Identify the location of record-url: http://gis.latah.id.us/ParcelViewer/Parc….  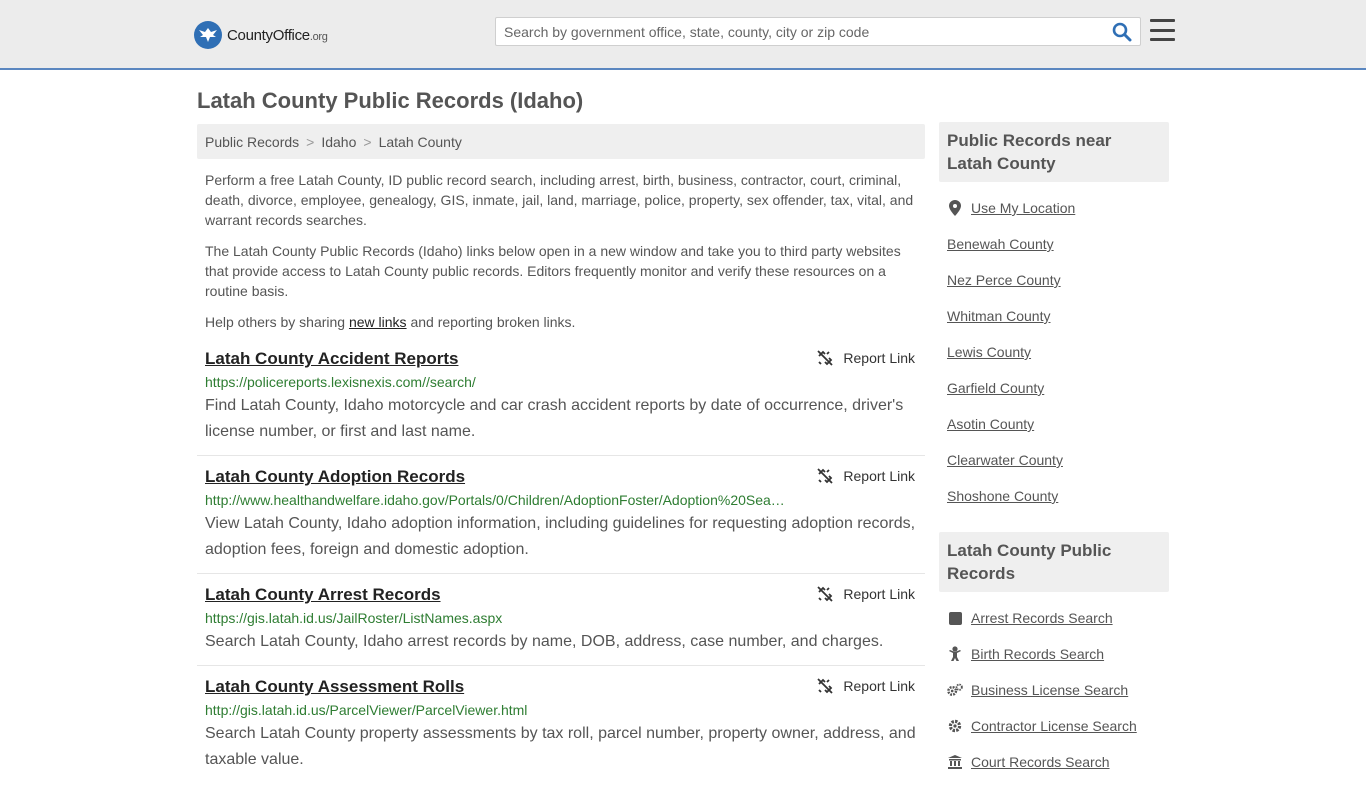
(366, 710).